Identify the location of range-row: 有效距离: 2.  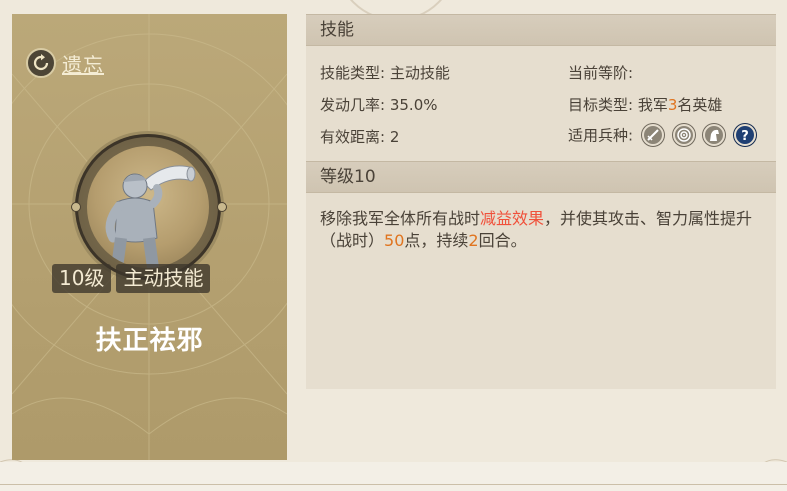
(359, 136).